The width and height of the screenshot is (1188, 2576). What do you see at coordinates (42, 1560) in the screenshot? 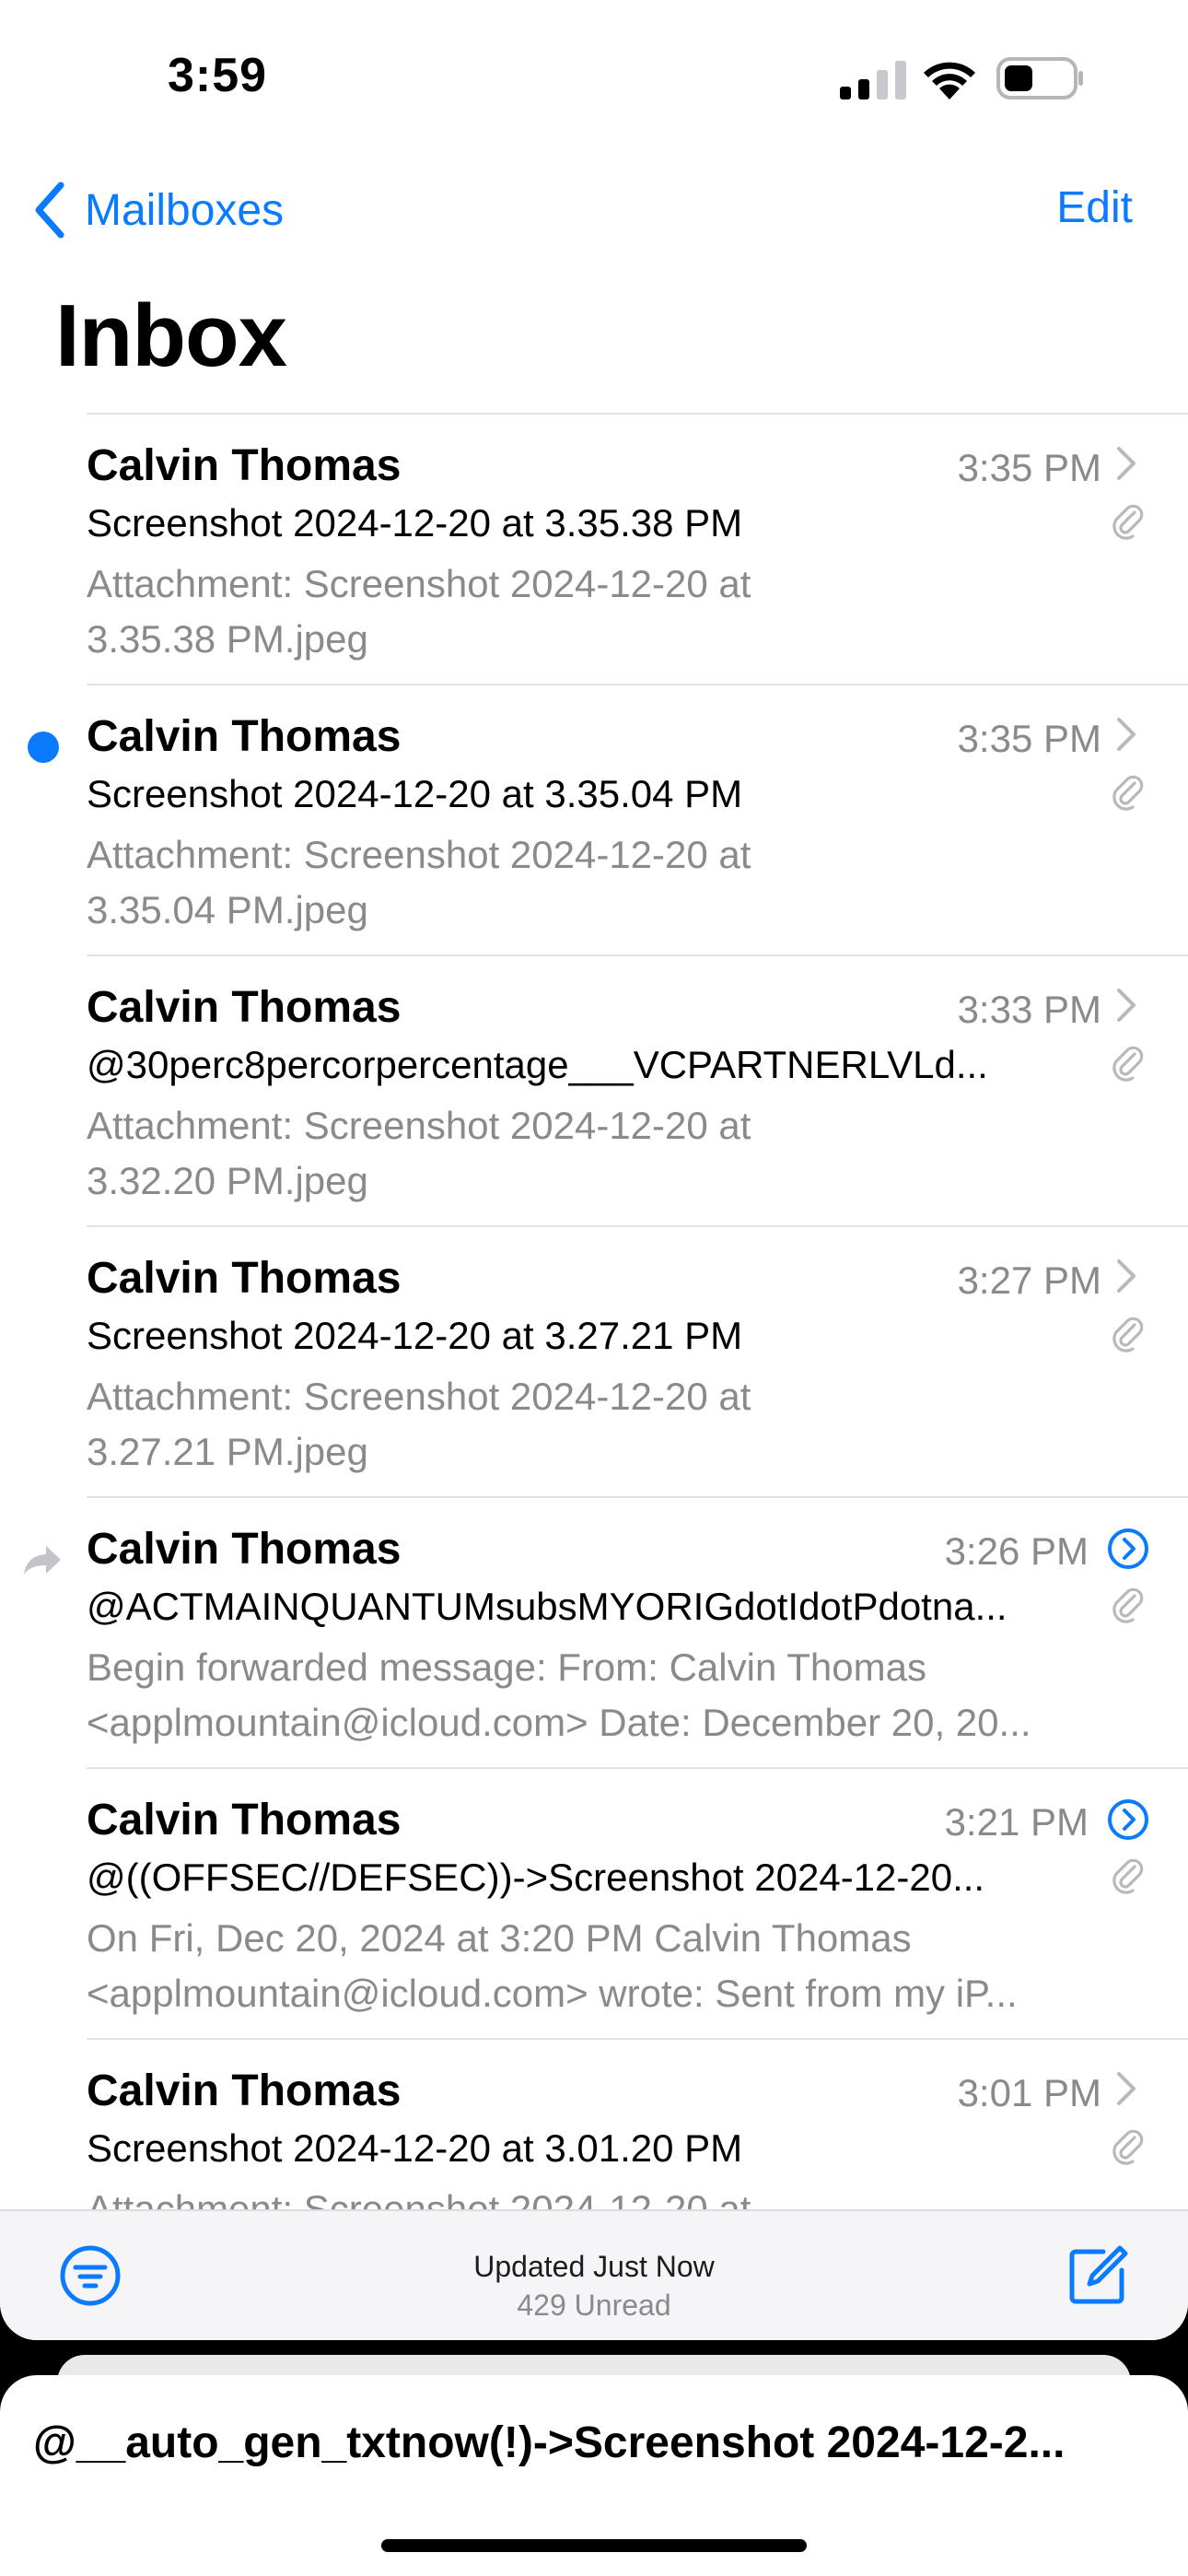
I see `forward-arrow-icon` at bounding box center [42, 1560].